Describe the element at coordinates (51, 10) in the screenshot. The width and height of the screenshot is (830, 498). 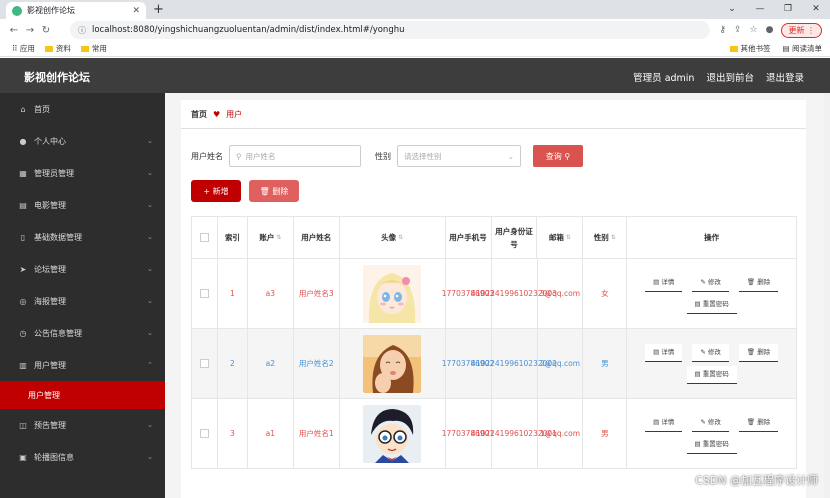
I see `tab-title: 影视创作论坛` at that location.